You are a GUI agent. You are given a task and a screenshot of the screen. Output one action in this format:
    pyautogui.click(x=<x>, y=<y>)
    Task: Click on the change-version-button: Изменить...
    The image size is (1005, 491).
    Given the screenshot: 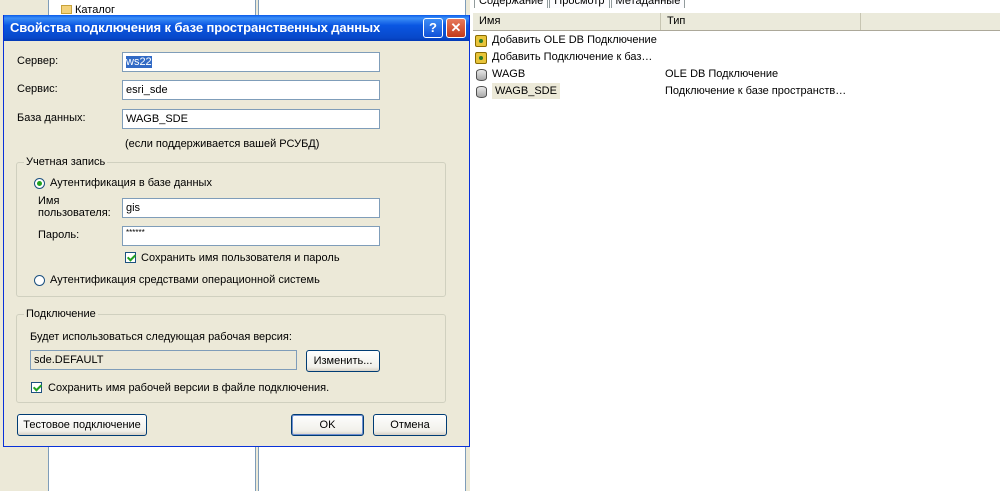 What is the action you would take?
    pyautogui.click(x=343, y=361)
    